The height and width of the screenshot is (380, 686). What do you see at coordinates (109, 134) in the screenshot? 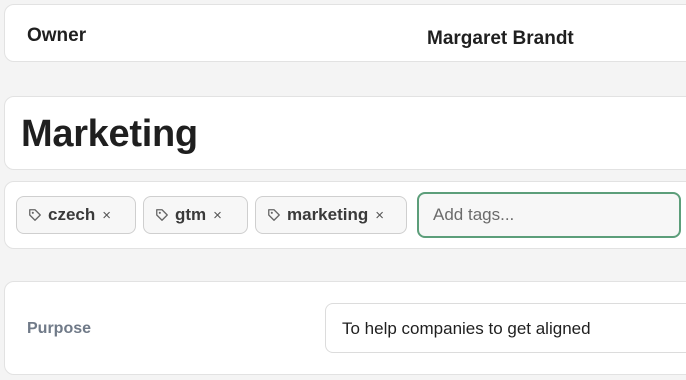
I see `page-title: Marketing` at bounding box center [109, 134].